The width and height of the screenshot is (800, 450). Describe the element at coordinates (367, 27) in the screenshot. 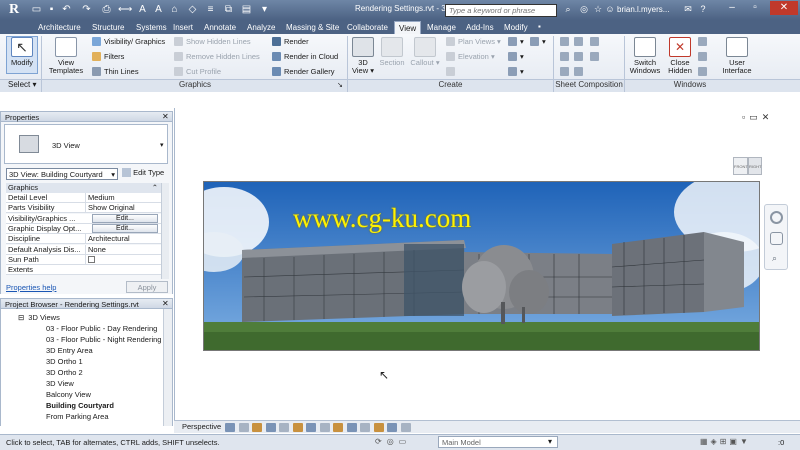

I see `tab-collaborate: Collaborate` at that location.